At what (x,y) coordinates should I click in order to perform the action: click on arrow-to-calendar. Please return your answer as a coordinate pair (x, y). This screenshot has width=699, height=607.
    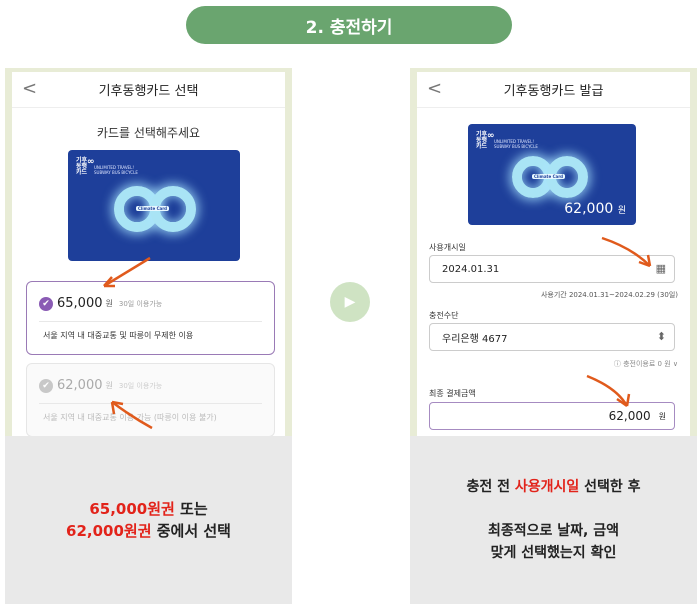
    Looking at the image, I should click on (626, 251).